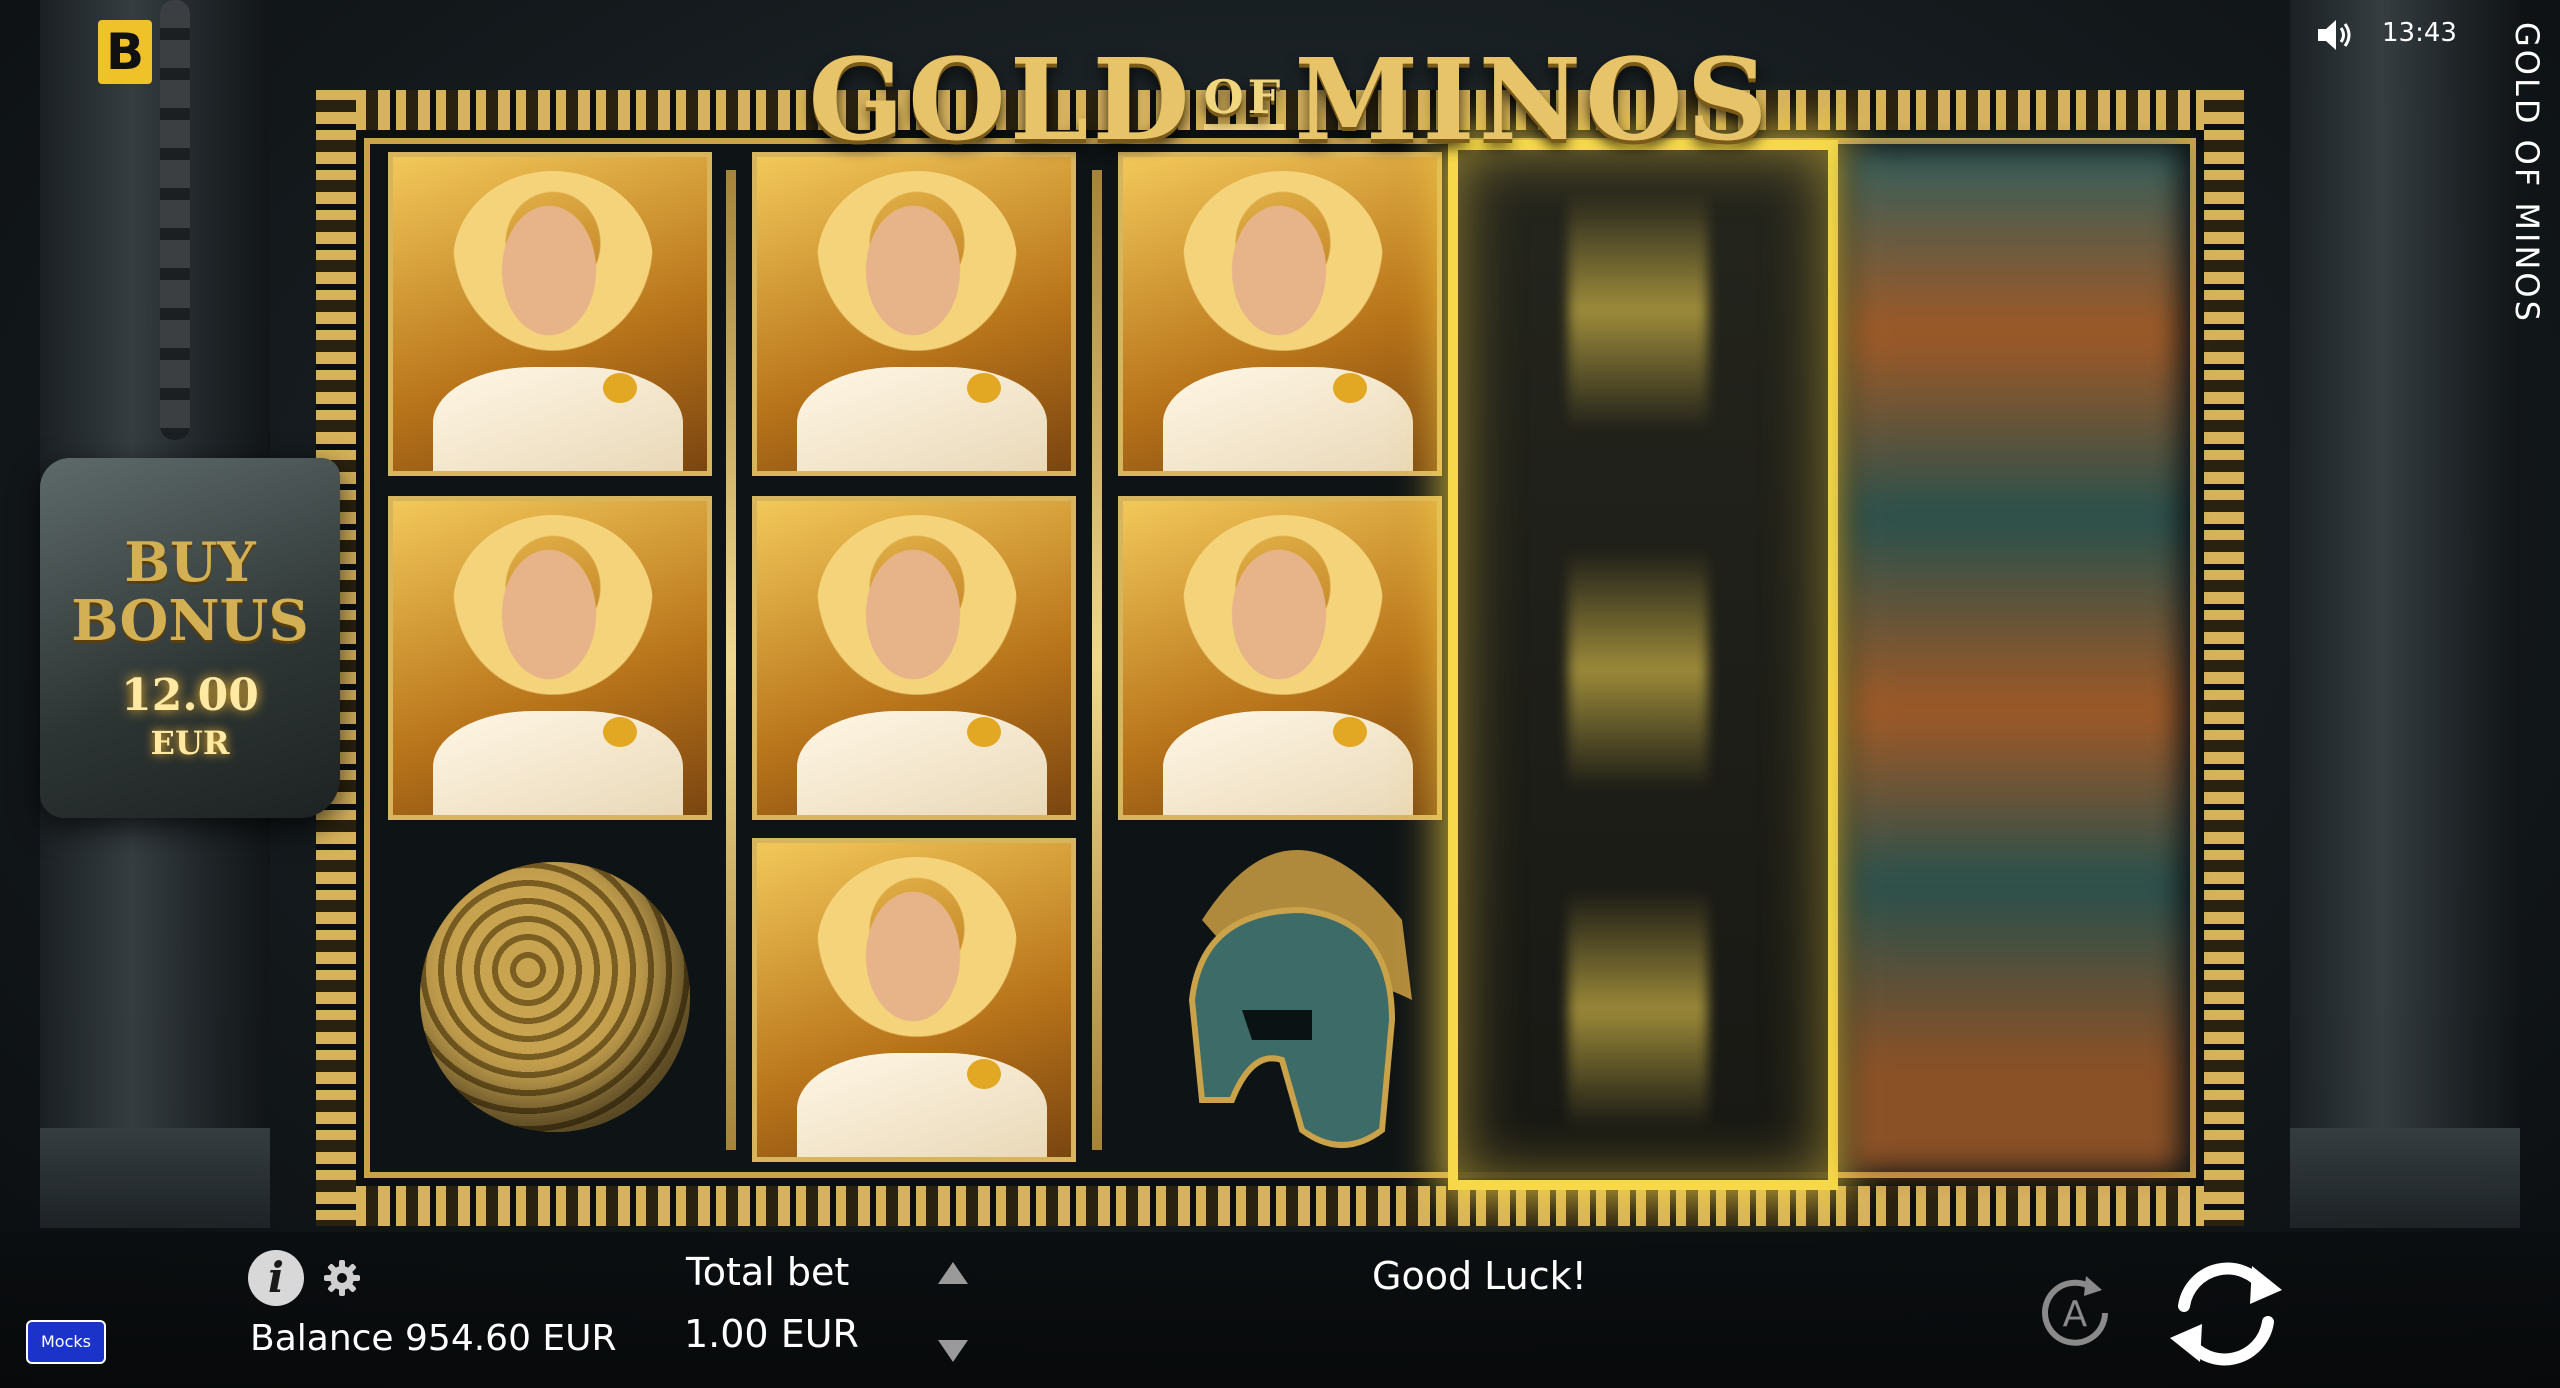 The image size is (2560, 1388). Describe the element at coordinates (190, 621) in the screenshot. I see `buy-bonus-line2: BONUS` at that location.